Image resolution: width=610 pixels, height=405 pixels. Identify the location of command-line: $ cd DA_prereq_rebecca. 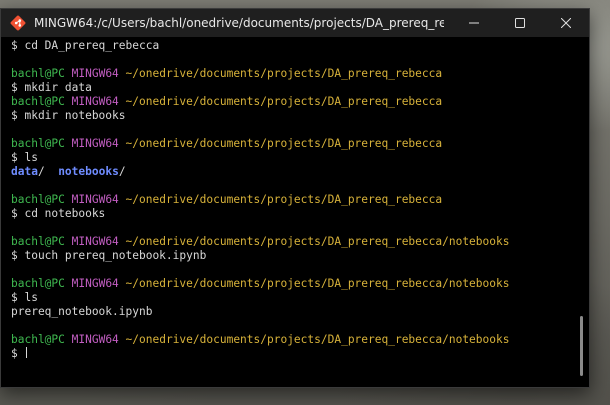
(85, 45).